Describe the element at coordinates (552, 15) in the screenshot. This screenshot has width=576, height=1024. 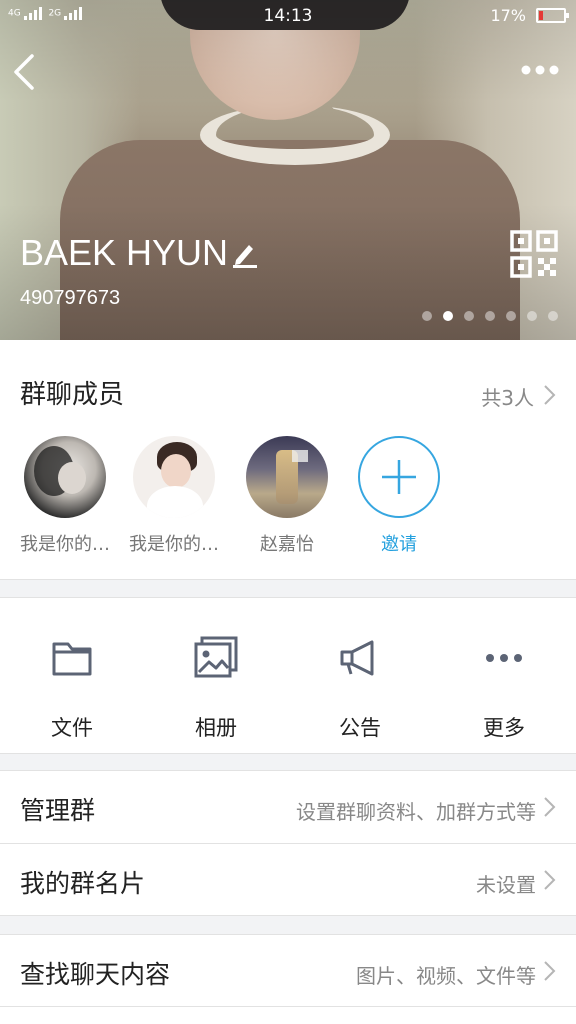
I see `battery-icon` at that location.